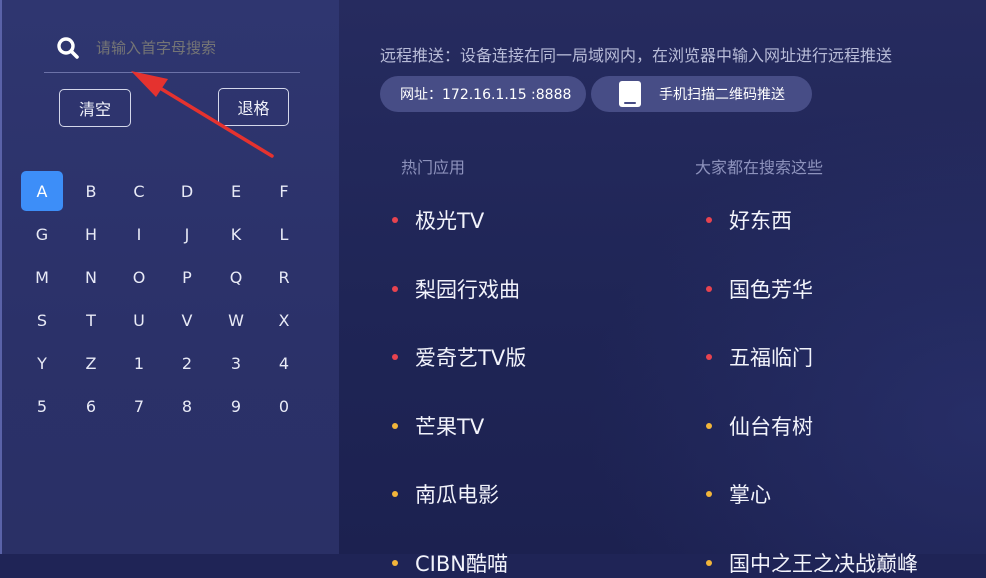  I want to click on hot-app-label: 梨园行戏曲, so click(467, 289).